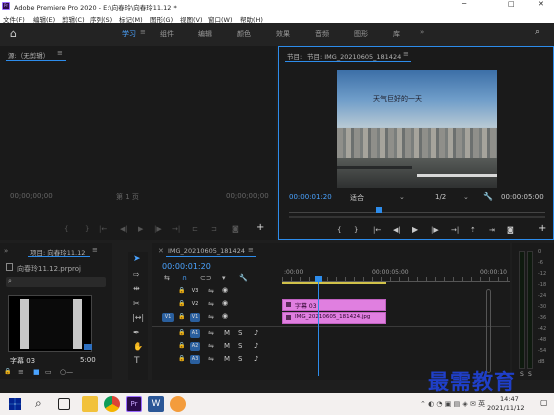 This screenshot has width=554, height=415. Describe the element at coordinates (138, 317) in the screenshot. I see `slip-tool-icon: |↔|` at that location.